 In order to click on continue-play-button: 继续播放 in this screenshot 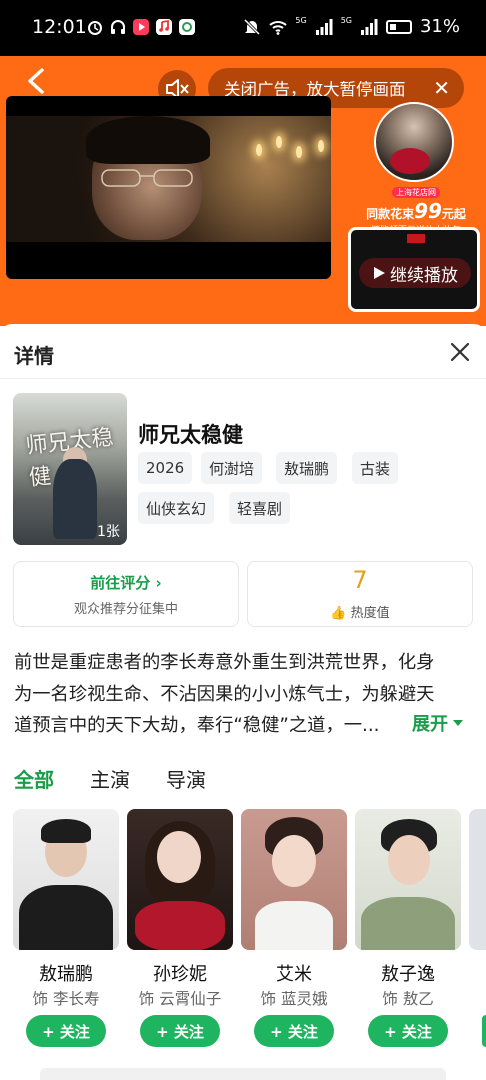, I will do `click(414, 269)`.